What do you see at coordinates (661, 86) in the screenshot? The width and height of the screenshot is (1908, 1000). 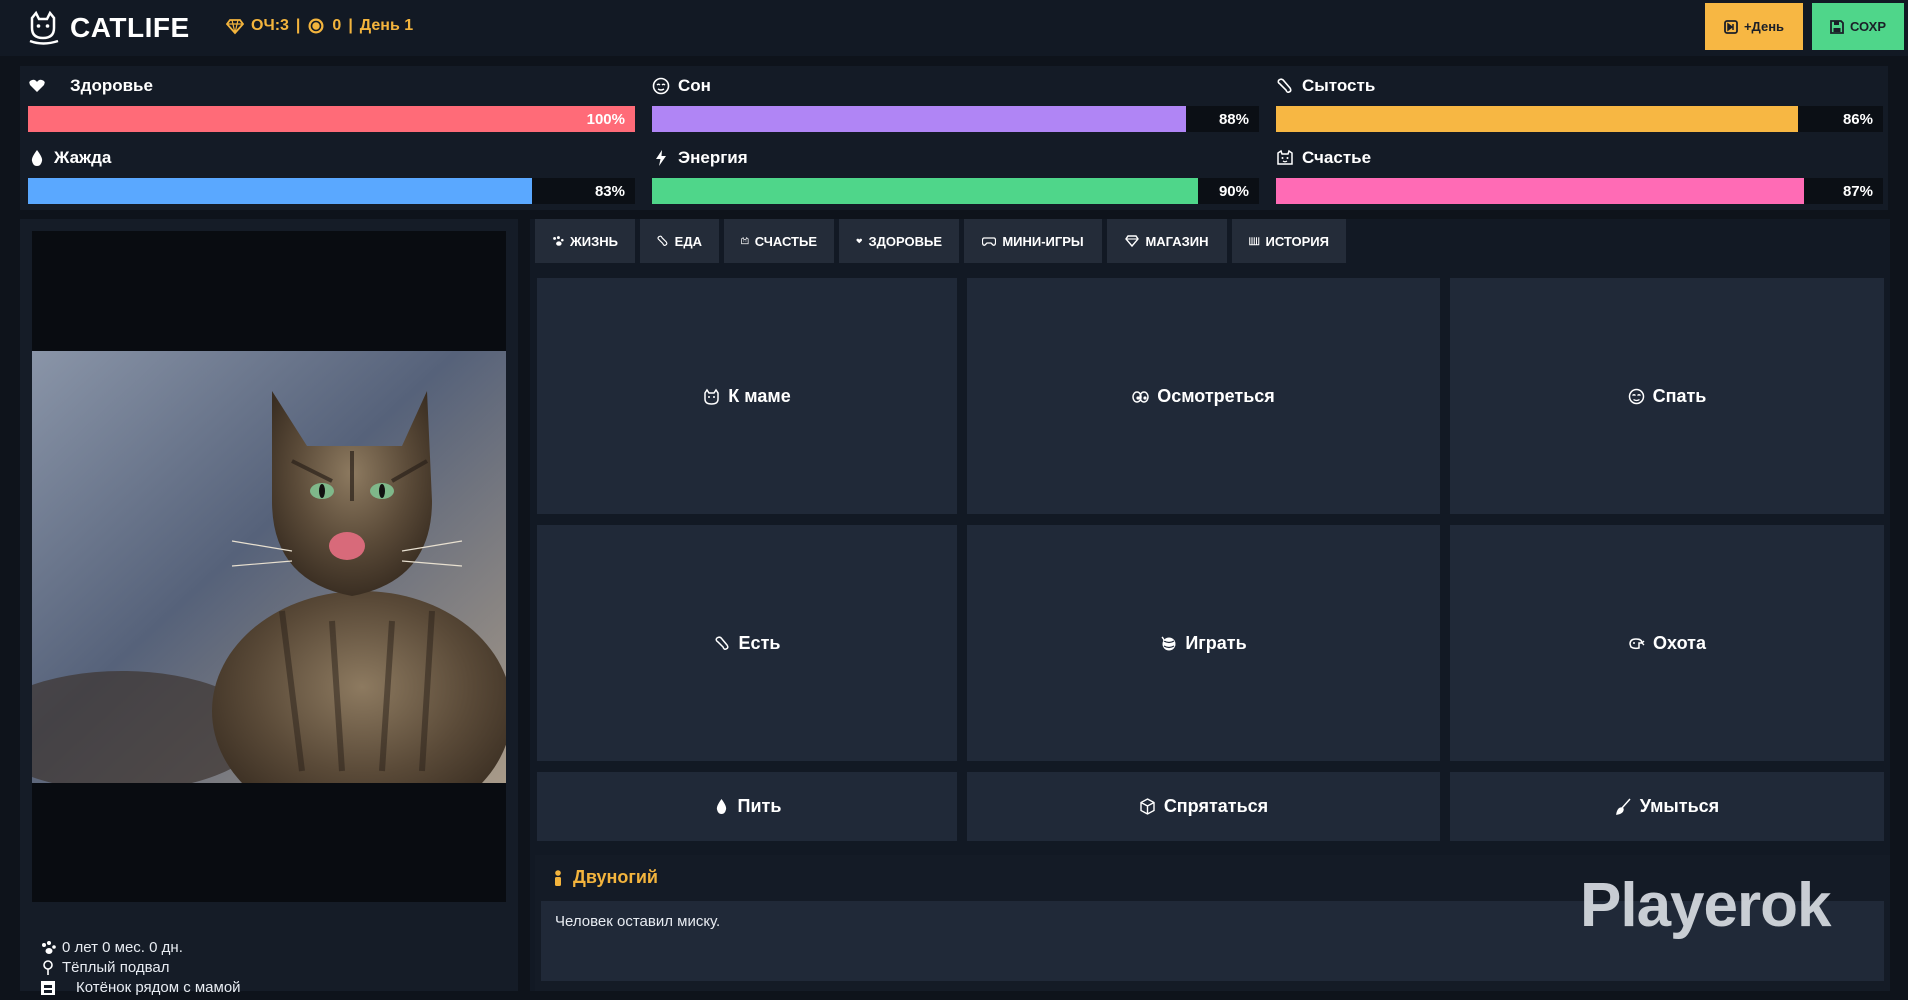 I see `sleep-face-icon` at bounding box center [661, 86].